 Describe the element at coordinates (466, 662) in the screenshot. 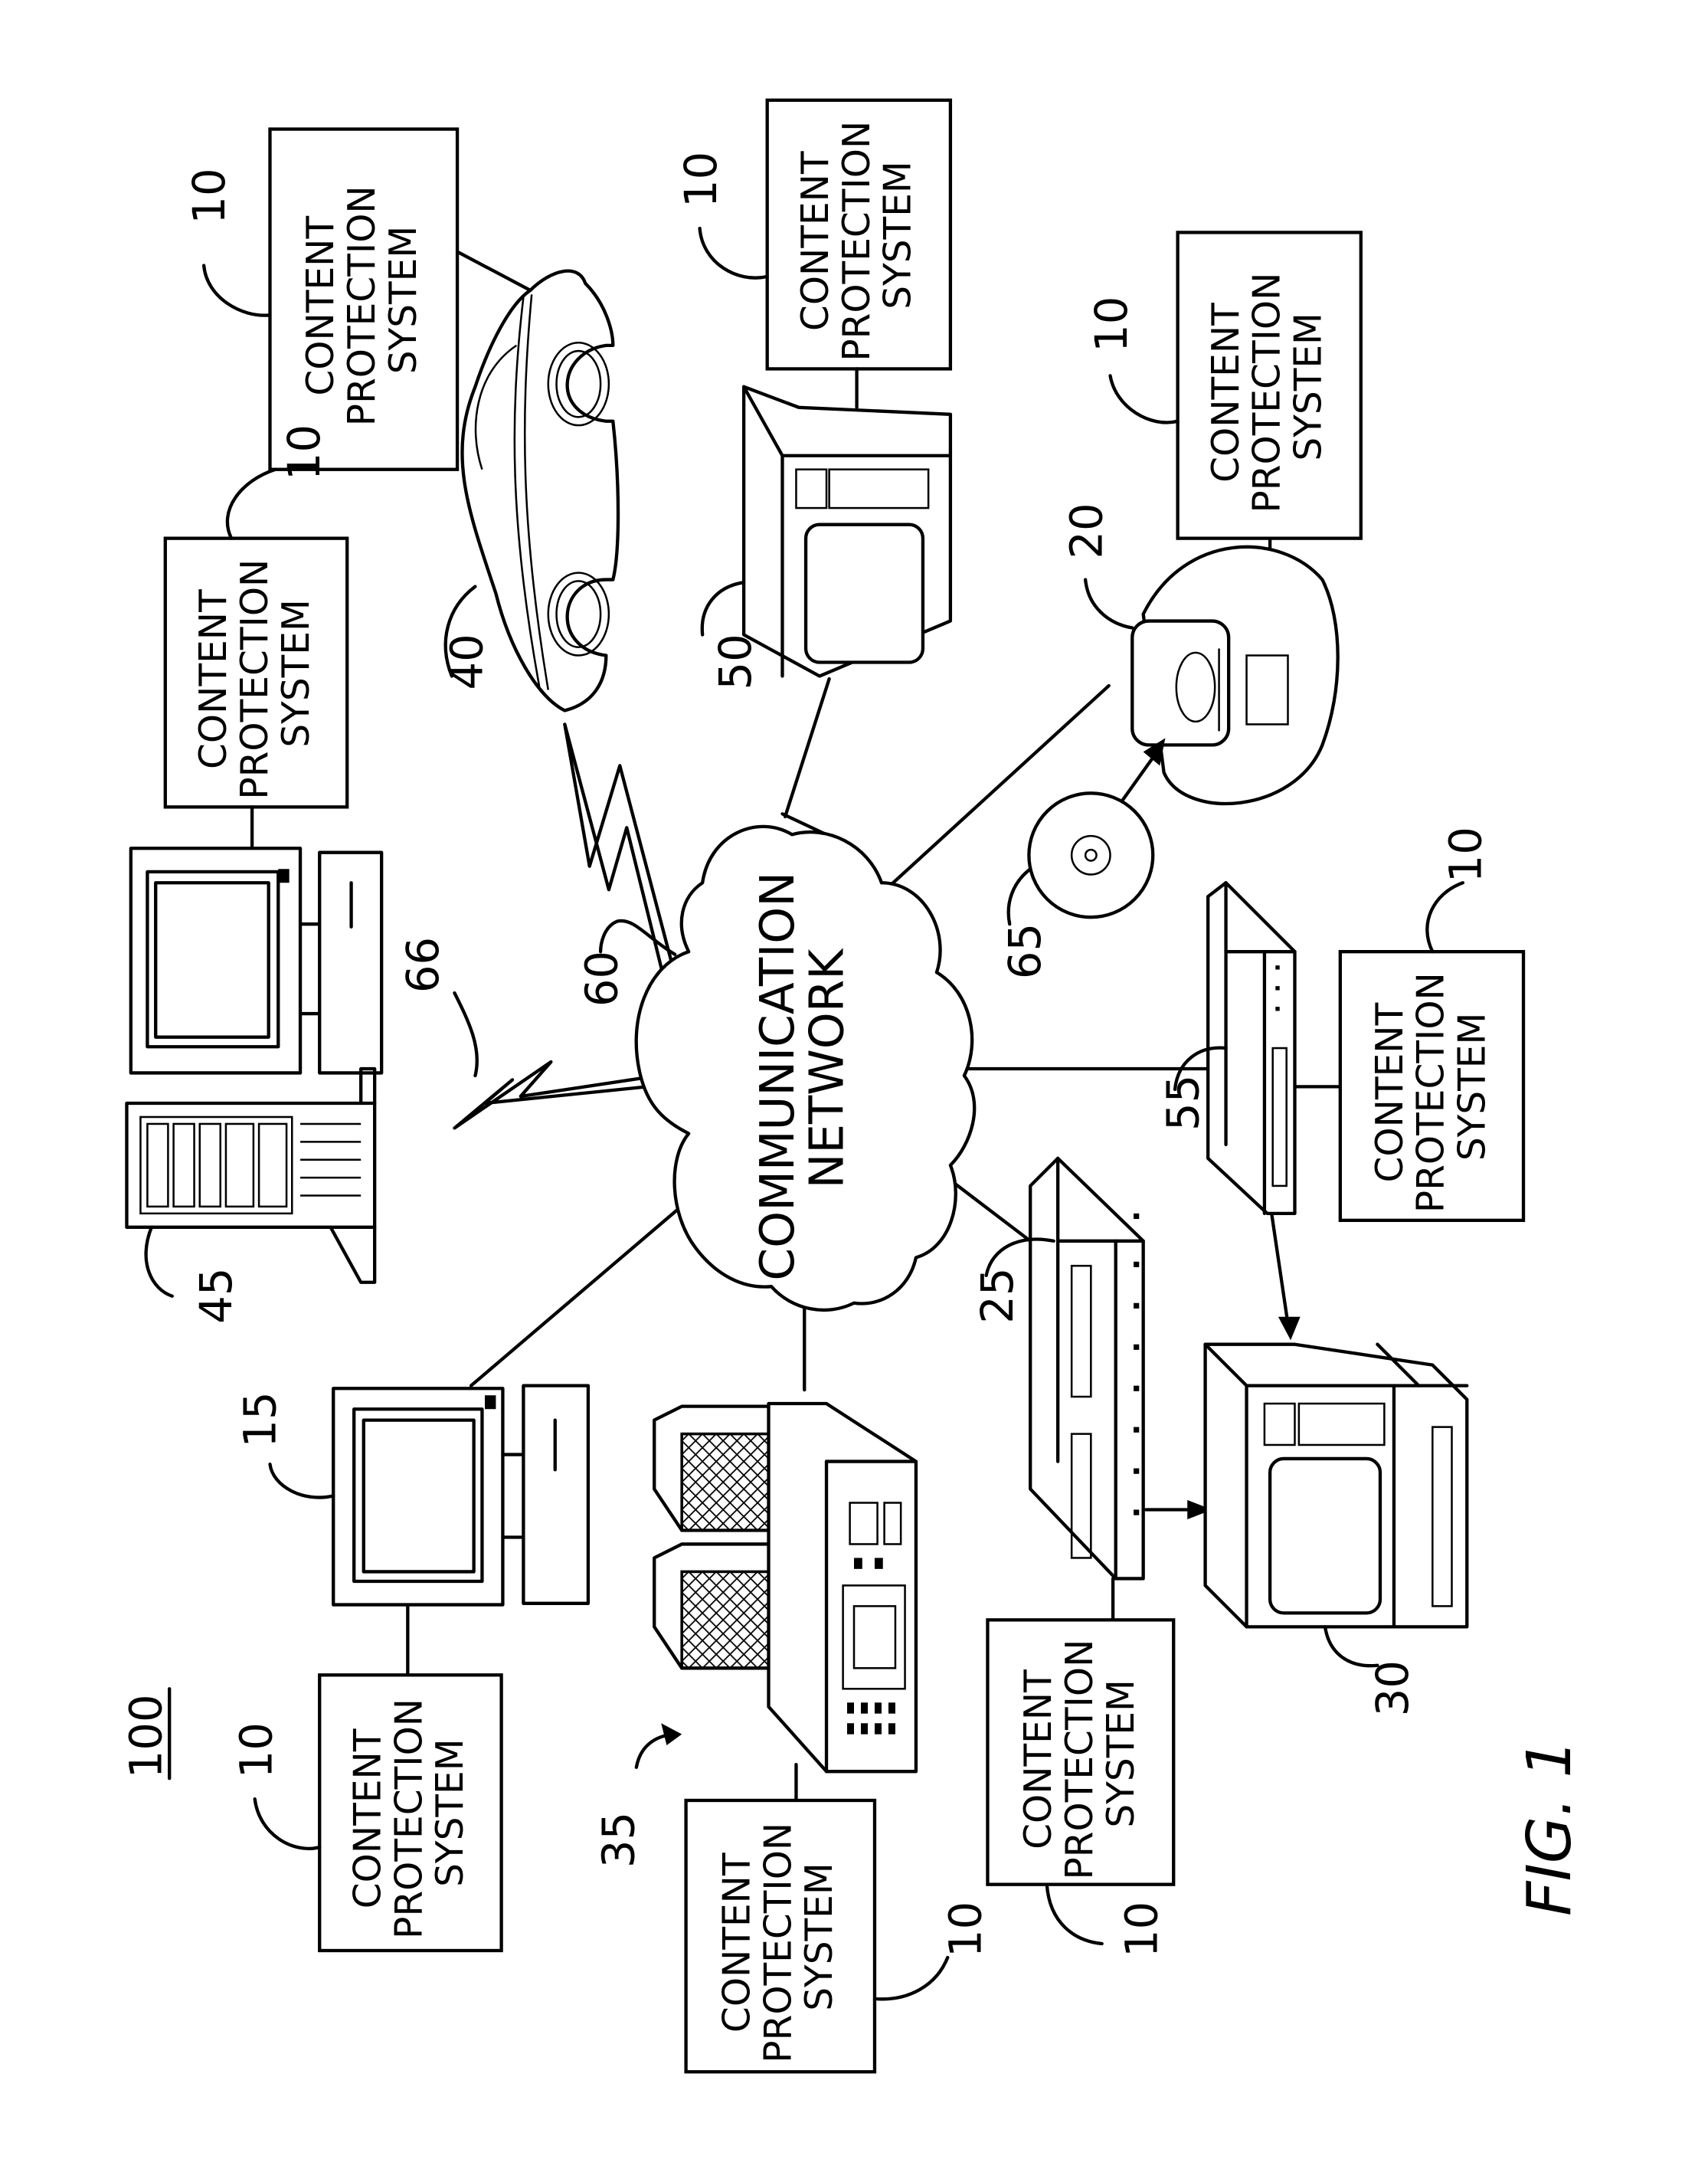

I see `ref-40: 40` at that location.